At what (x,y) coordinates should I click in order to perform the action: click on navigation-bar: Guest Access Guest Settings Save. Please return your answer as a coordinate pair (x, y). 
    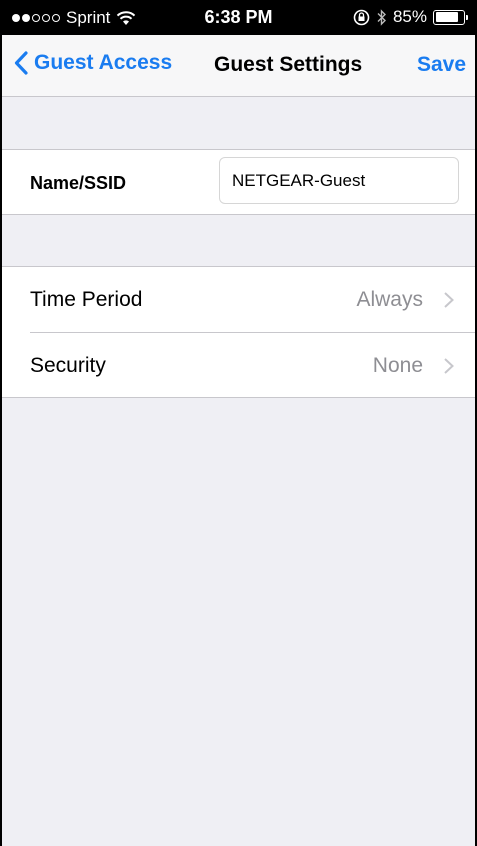
    Looking at the image, I should click on (238, 66).